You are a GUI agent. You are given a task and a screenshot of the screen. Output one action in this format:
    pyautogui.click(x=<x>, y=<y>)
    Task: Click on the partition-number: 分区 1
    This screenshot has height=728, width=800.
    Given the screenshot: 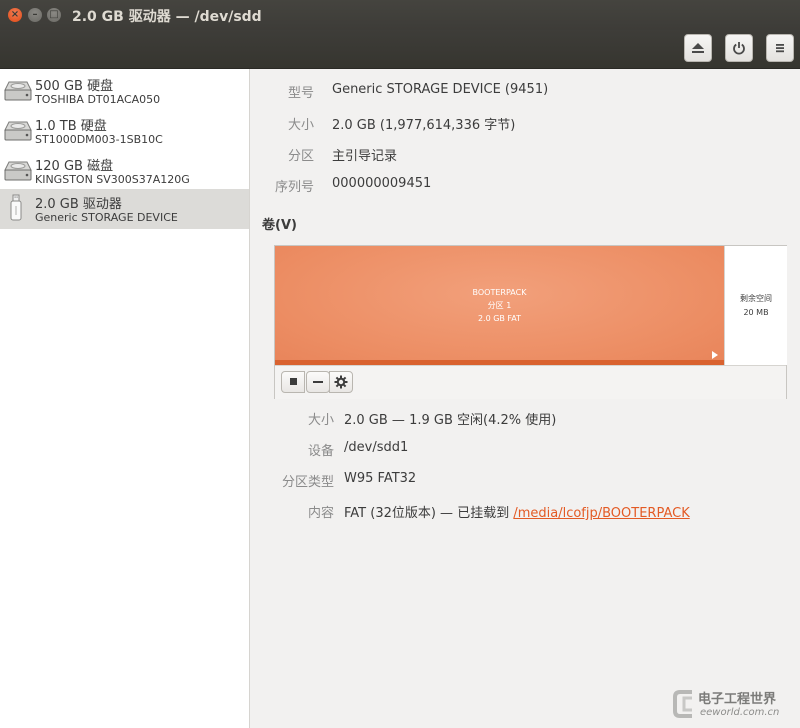 What is the action you would take?
    pyautogui.click(x=499, y=305)
    